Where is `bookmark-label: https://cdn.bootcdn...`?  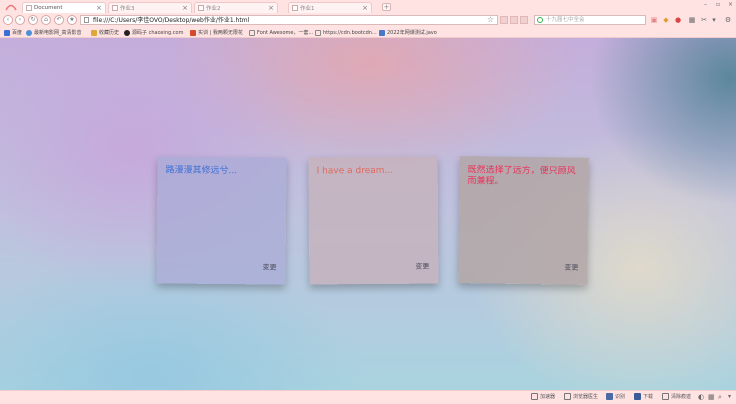
bookmark-label: https://cdn.bootcdn... is located at coordinates (350, 32).